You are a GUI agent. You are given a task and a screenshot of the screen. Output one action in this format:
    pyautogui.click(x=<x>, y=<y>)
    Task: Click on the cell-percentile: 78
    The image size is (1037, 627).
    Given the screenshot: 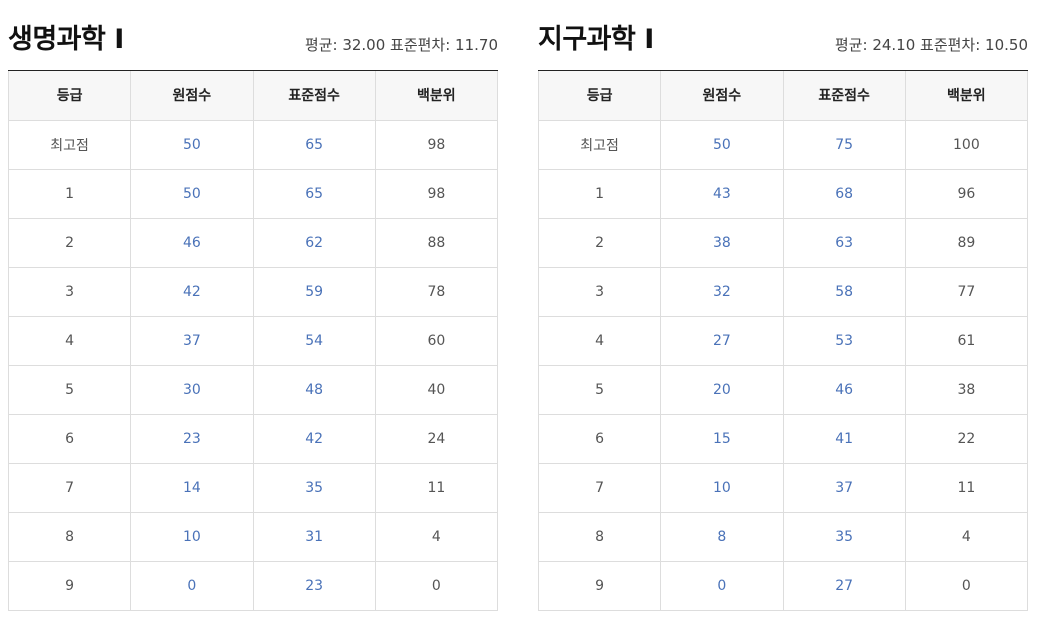 What is the action you would take?
    pyautogui.click(x=436, y=291)
    